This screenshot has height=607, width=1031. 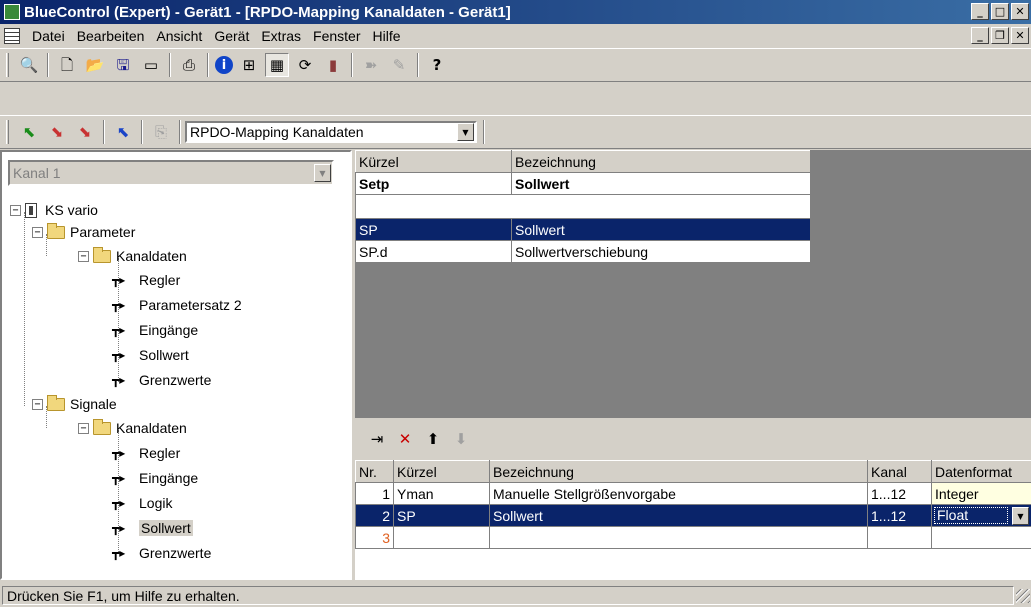 What do you see at coordinates (693, 515) in the screenshot?
I see `table-row: 2 SP Sollwert 1...12 Float ▼` at bounding box center [693, 515].